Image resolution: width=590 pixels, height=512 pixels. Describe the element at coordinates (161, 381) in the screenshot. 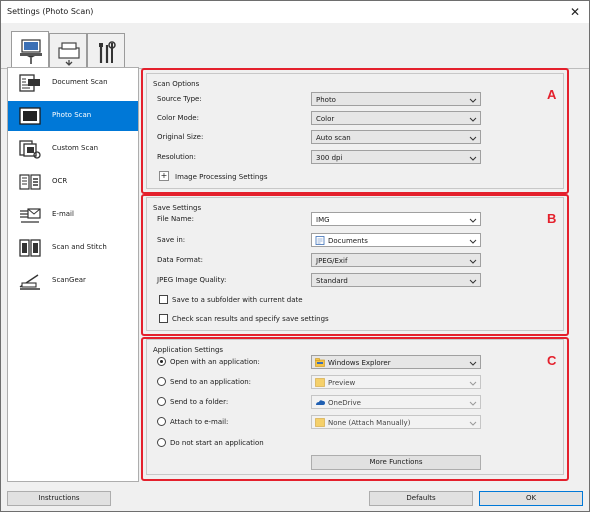

I see `send-to-app-radio` at that location.